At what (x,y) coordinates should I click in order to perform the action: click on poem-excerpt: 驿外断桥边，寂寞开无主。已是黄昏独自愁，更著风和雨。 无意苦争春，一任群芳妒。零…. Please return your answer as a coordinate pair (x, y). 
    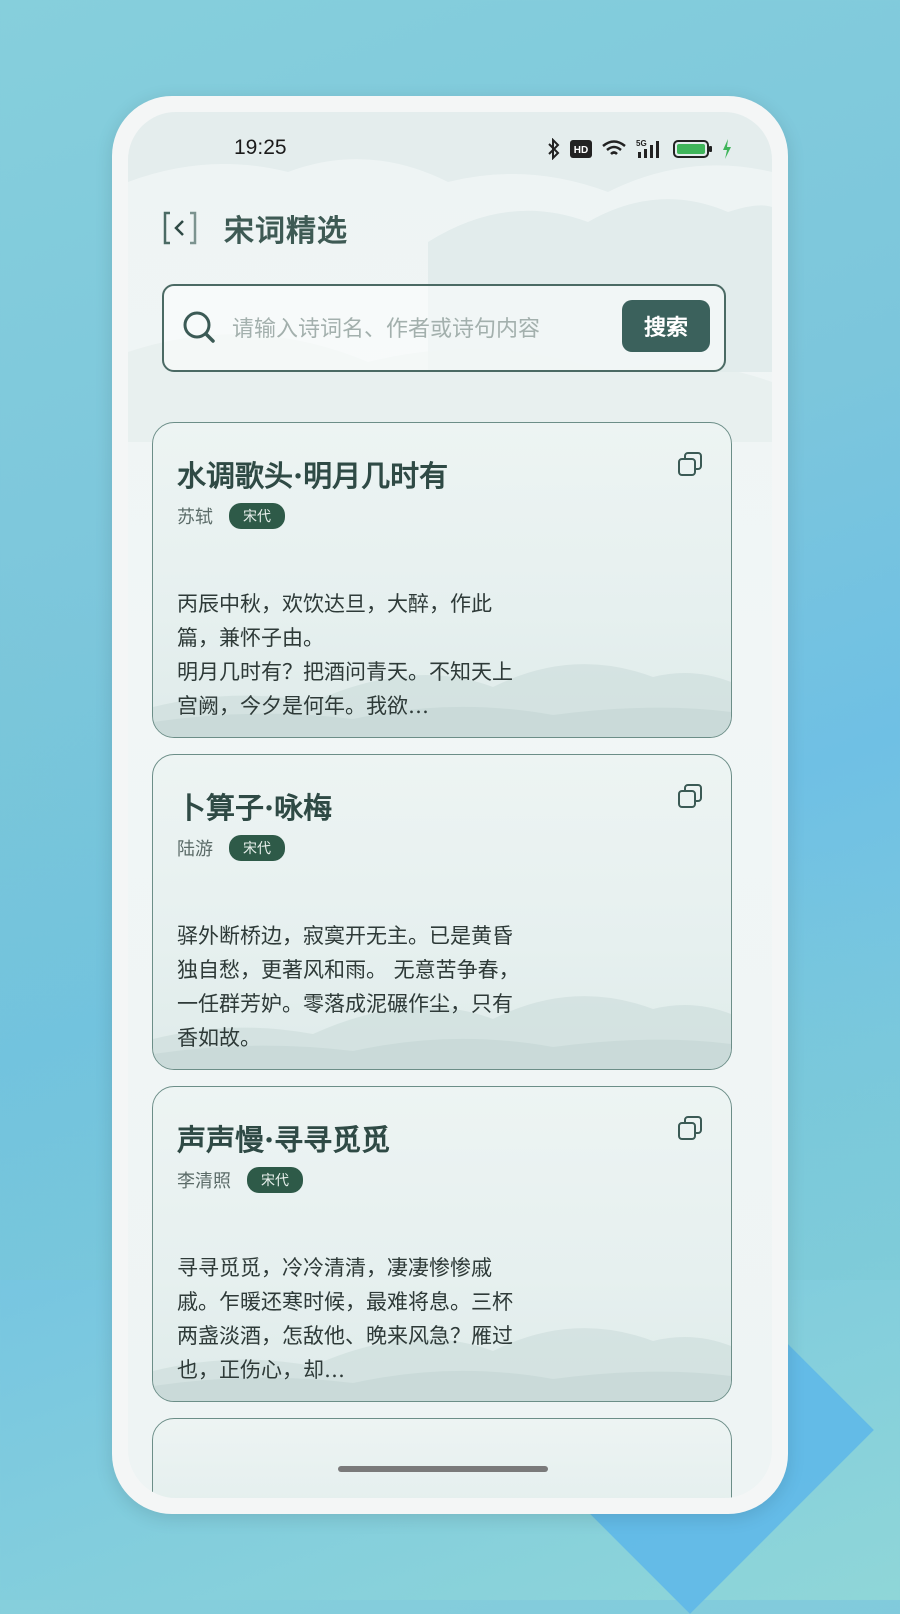
    Looking at the image, I should click on (348, 987).